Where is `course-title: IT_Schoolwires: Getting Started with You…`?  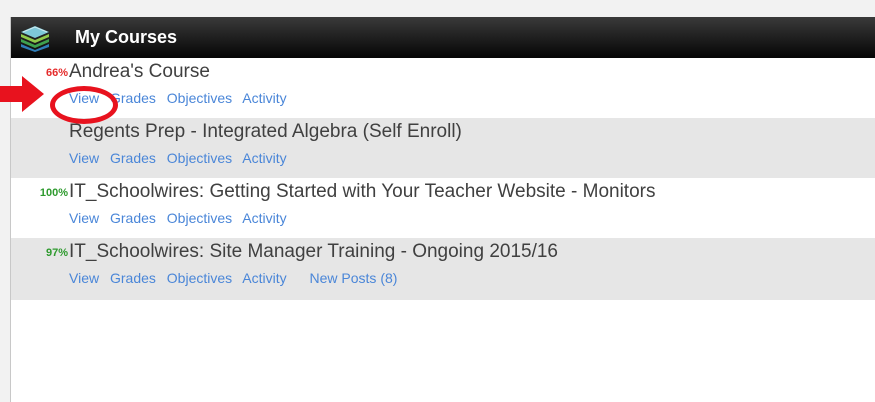
course-title: IT_Schoolwires: Getting Started with You… is located at coordinates (362, 192).